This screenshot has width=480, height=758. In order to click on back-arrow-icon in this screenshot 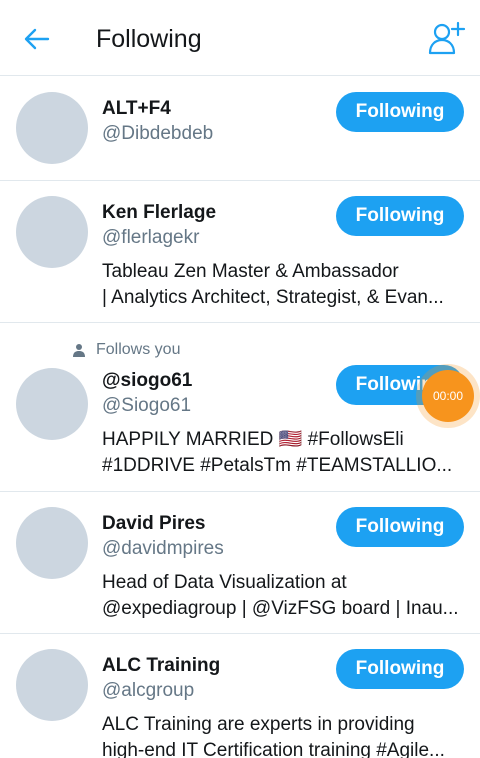, I will do `click(37, 39)`.